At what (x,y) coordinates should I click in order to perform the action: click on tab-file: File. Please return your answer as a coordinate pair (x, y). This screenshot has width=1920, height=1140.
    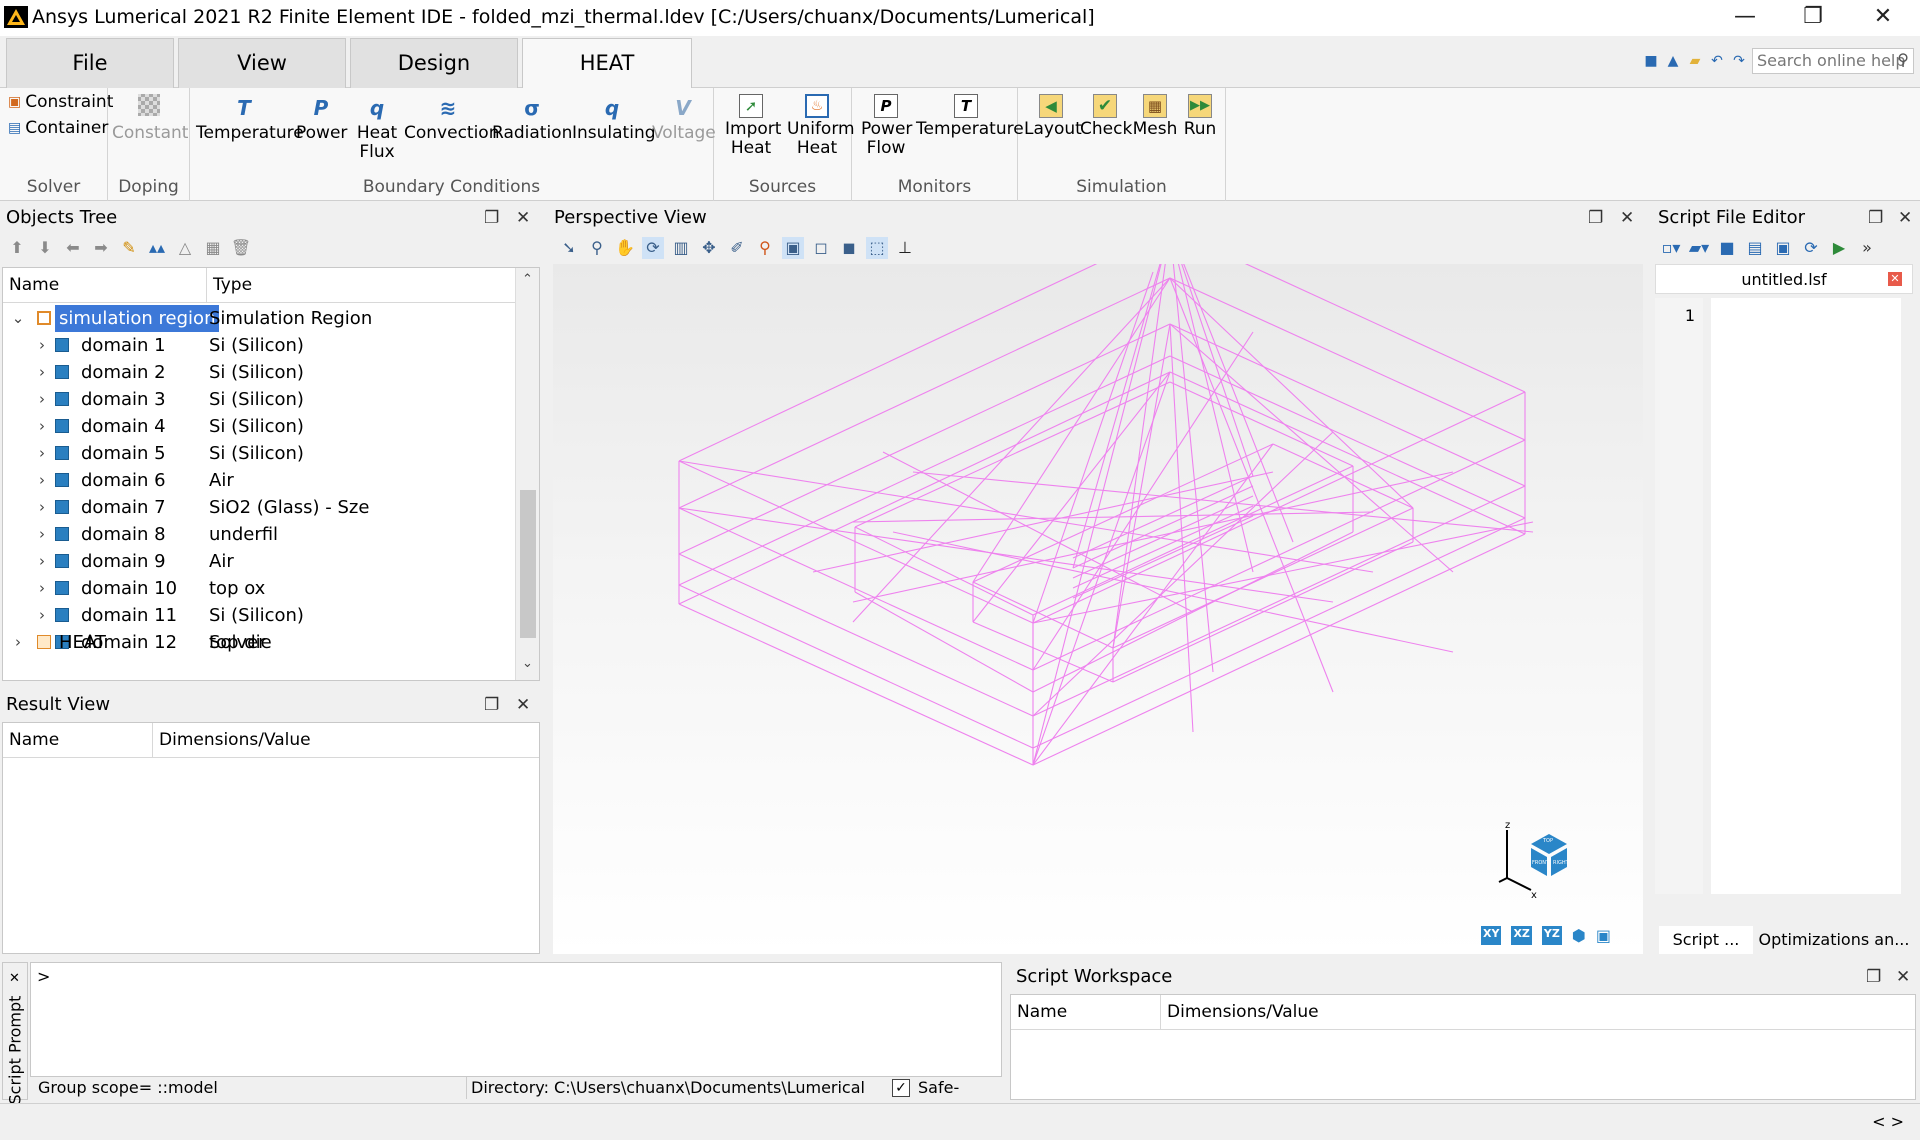
    Looking at the image, I should click on (90, 63).